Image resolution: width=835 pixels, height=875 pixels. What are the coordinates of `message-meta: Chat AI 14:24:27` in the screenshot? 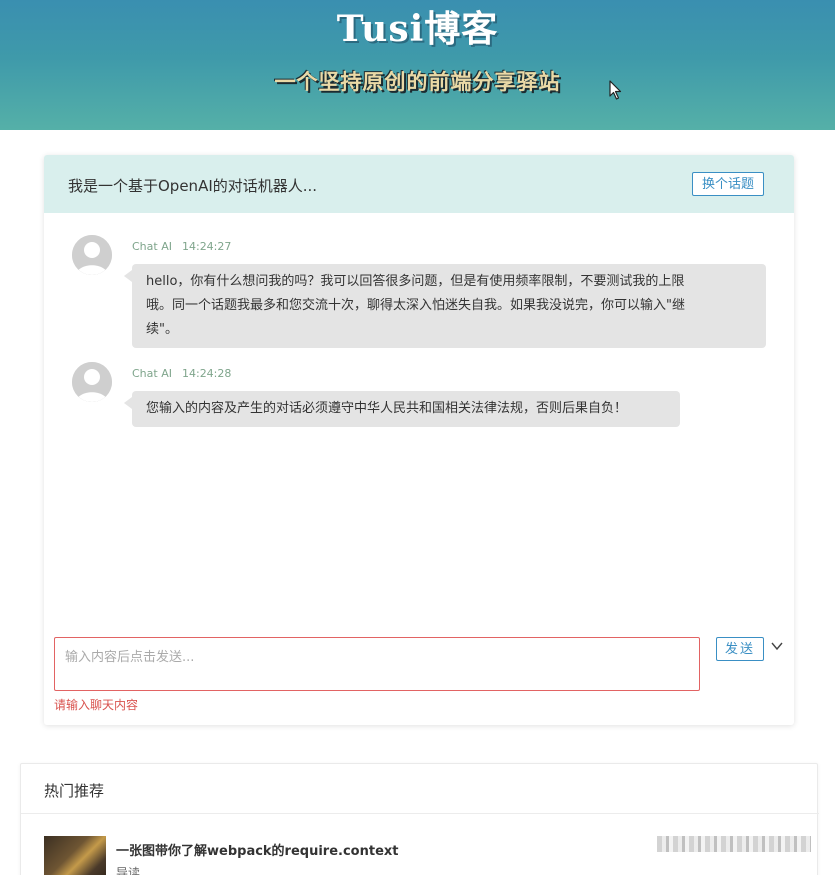 It's located at (181, 246).